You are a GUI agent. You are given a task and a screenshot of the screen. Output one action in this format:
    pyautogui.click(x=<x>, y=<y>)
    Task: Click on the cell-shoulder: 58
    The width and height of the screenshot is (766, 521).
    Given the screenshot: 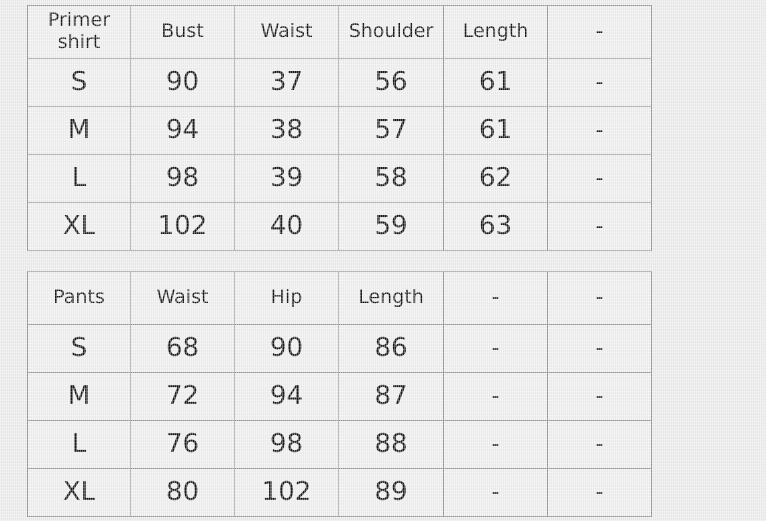 What is the action you would take?
    pyautogui.click(x=391, y=178)
    